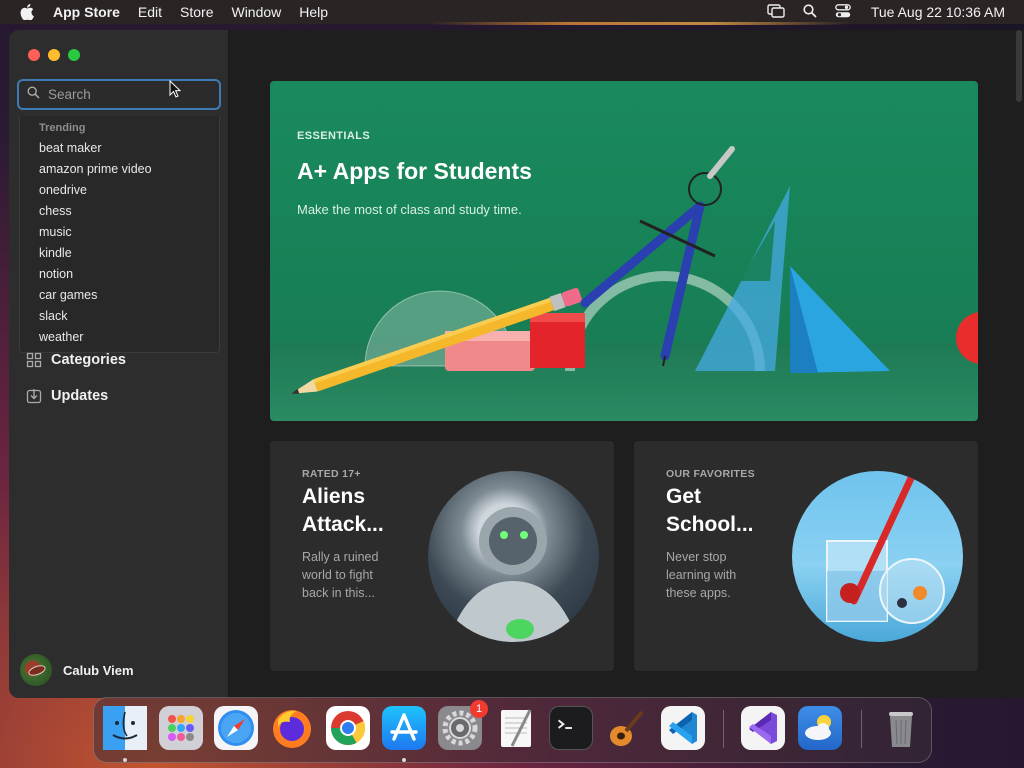 This screenshot has height=768, width=1024. Describe the element at coordinates (88, 360) in the screenshot. I see `sidebar-item-label: Categories` at that location.